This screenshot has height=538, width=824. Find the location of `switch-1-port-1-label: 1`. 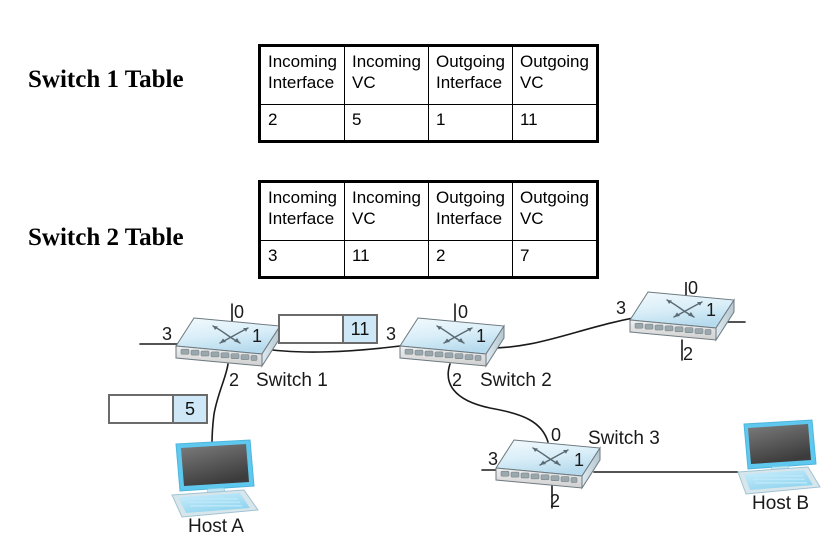

switch-1-port-1-label: 1 is located at coordinates (257, 336).